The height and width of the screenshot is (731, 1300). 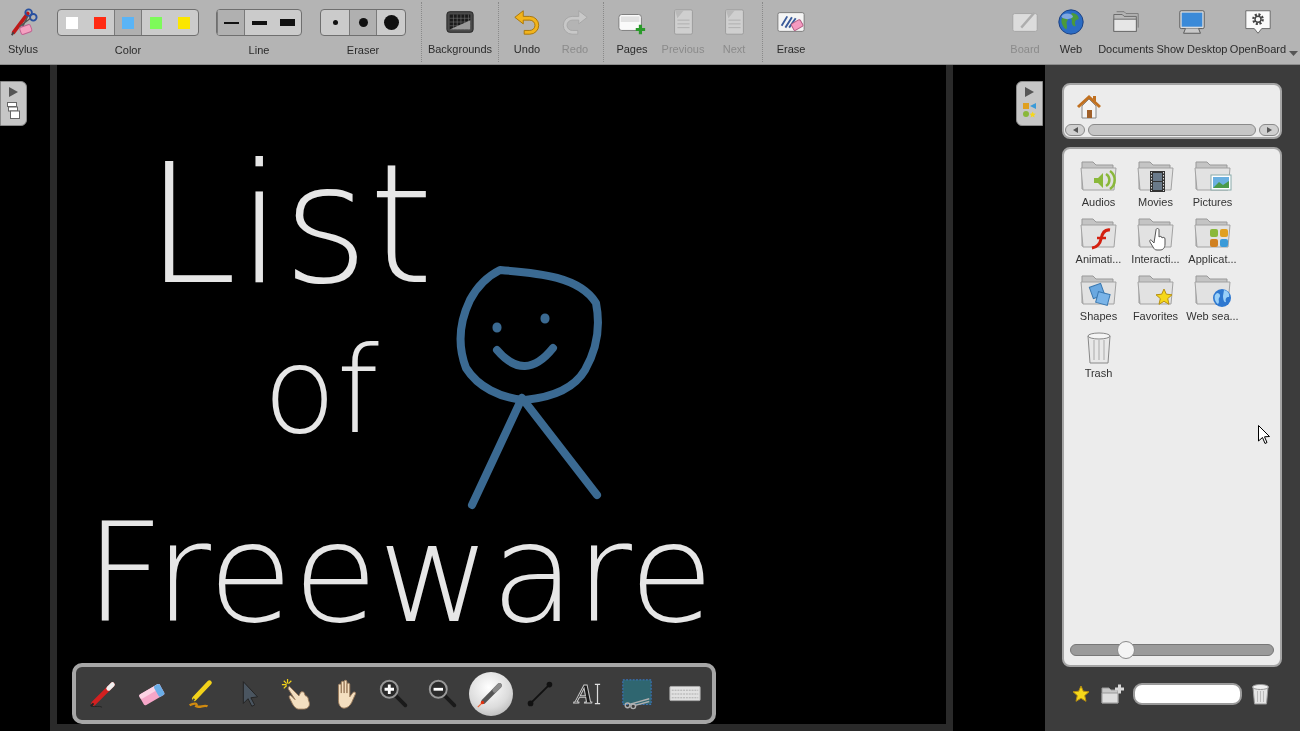 I want to click on scroll-left-button, so click(x=1075, y=130).